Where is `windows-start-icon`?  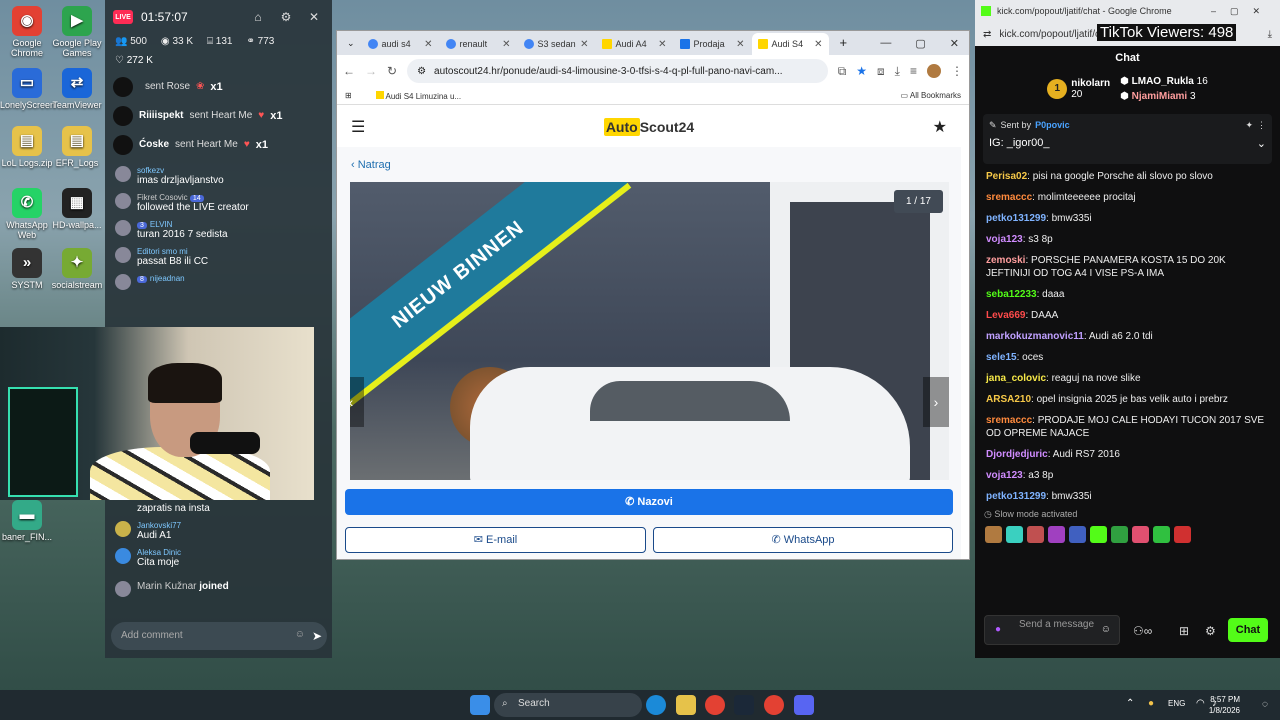 windows-start-icon is located at coordinates (480, 705).